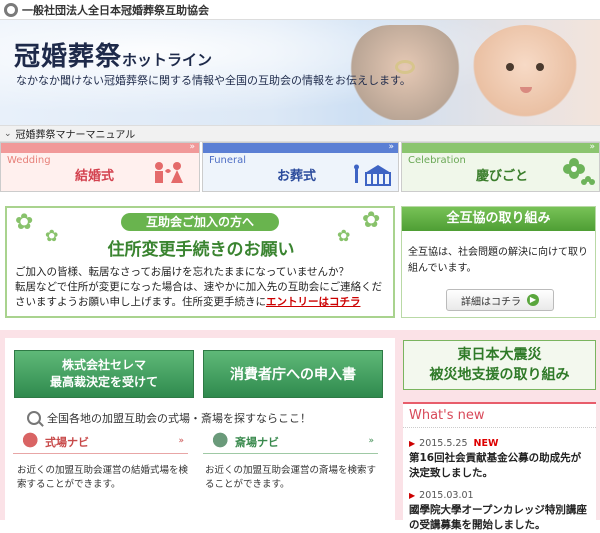 Image resolution: width=600 pixels, height=533 pixels. I want to click on hero-title: 冠婚葬祭ホットライン, so click(113, 54).